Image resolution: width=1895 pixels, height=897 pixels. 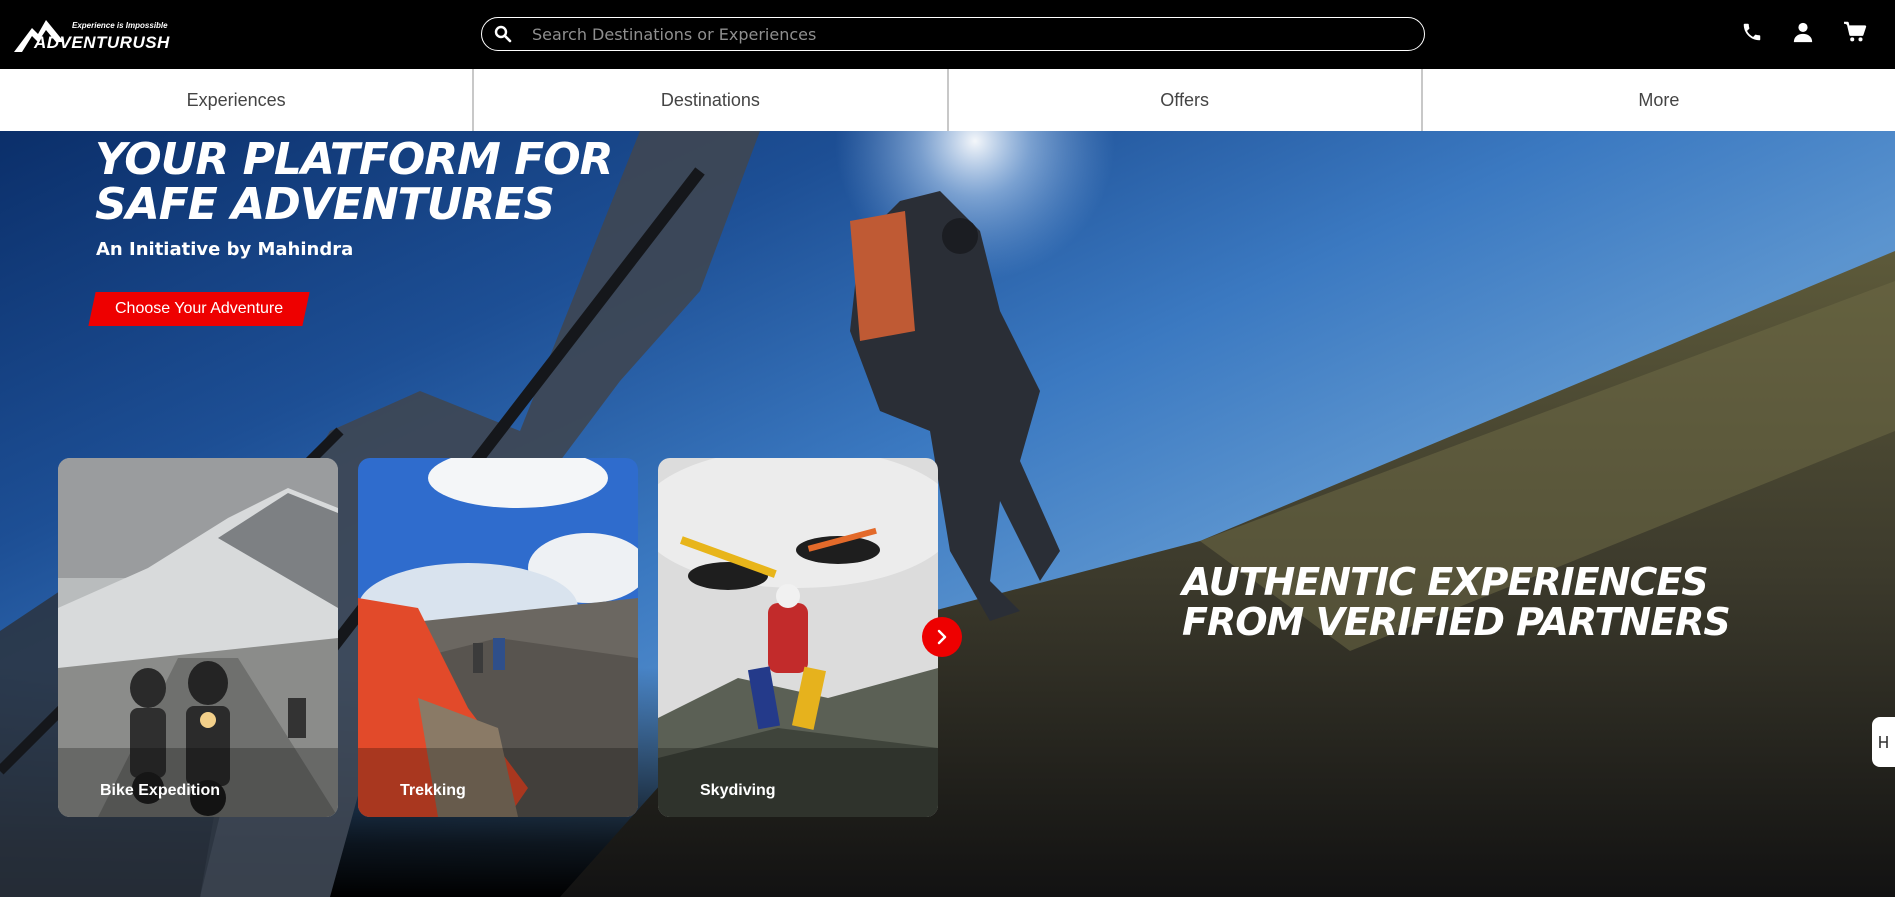 I want to click on nav-item-offers: Offers, so click(x=1186, y=100).